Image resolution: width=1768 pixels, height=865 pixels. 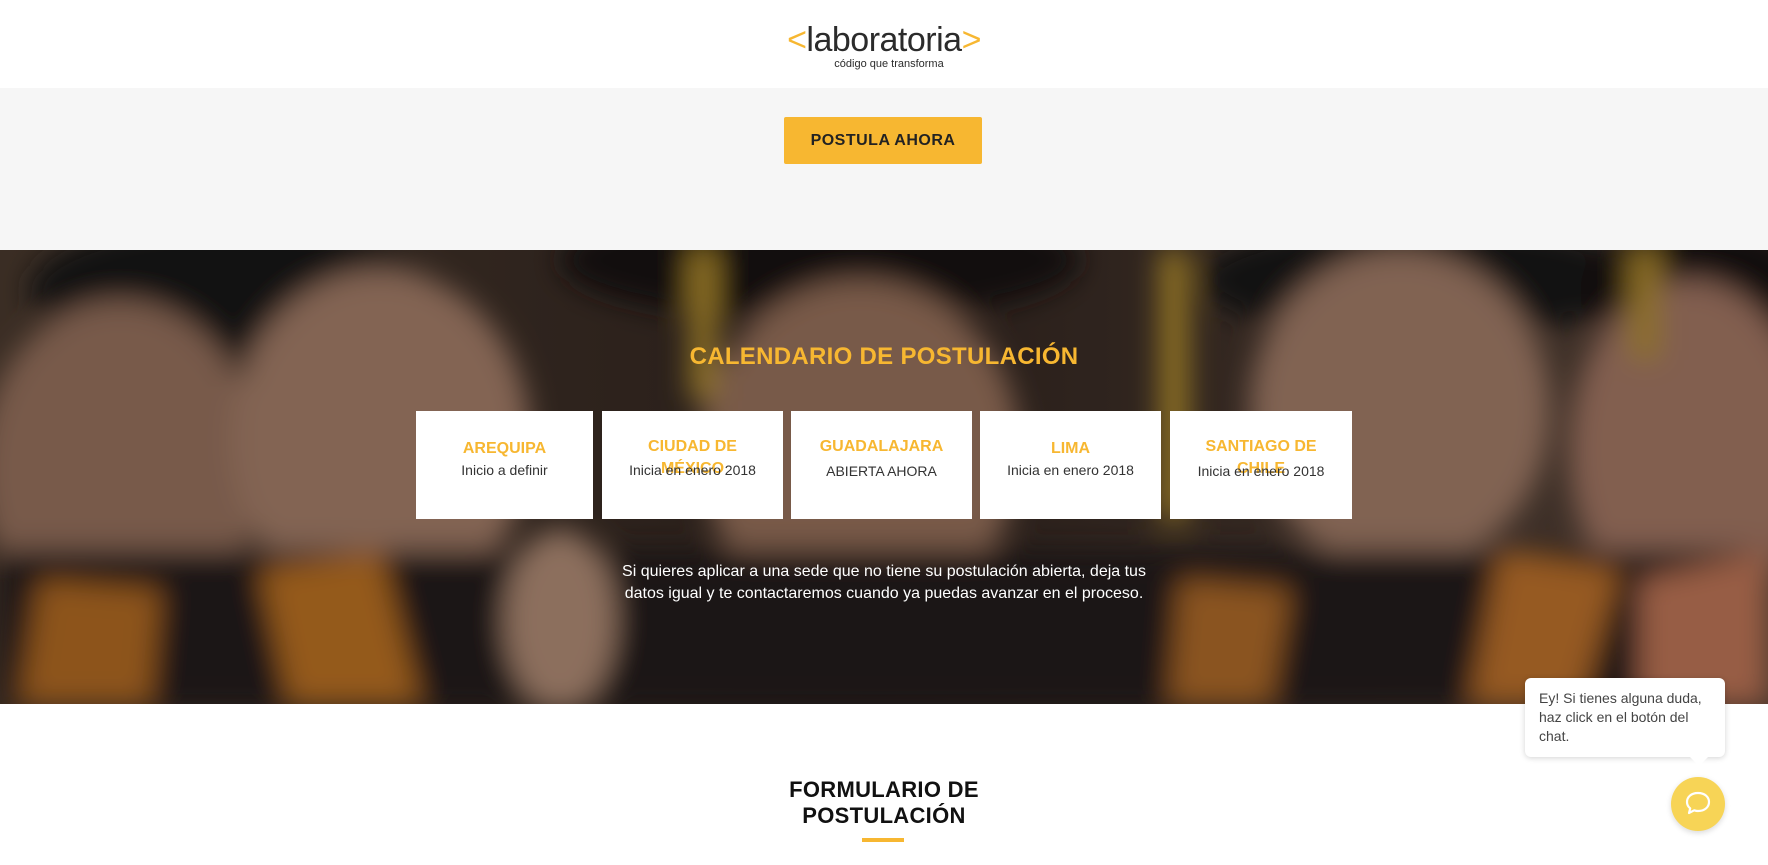 I want to click on laboratoria-logo: <laboratoria> código que transforma, so click(x=884, y=45).